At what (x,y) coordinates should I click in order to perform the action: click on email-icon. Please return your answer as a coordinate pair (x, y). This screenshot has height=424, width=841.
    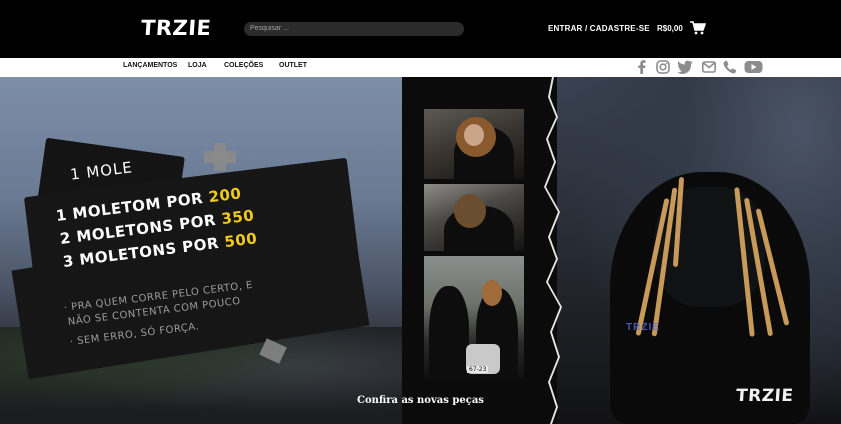
    Looking at the image, I should click on (709, 67).